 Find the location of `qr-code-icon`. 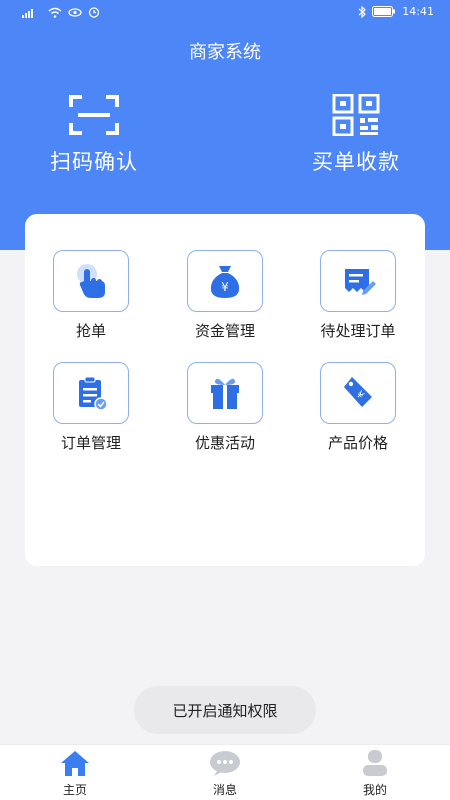

qr-code-icon is located at coordinates (356, 115).